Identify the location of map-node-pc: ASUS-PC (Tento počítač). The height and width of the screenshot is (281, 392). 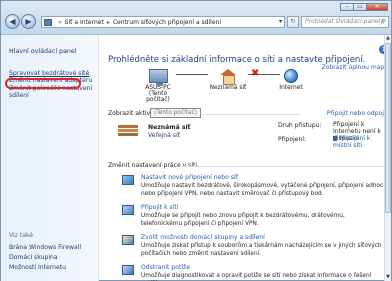
(158, 86).